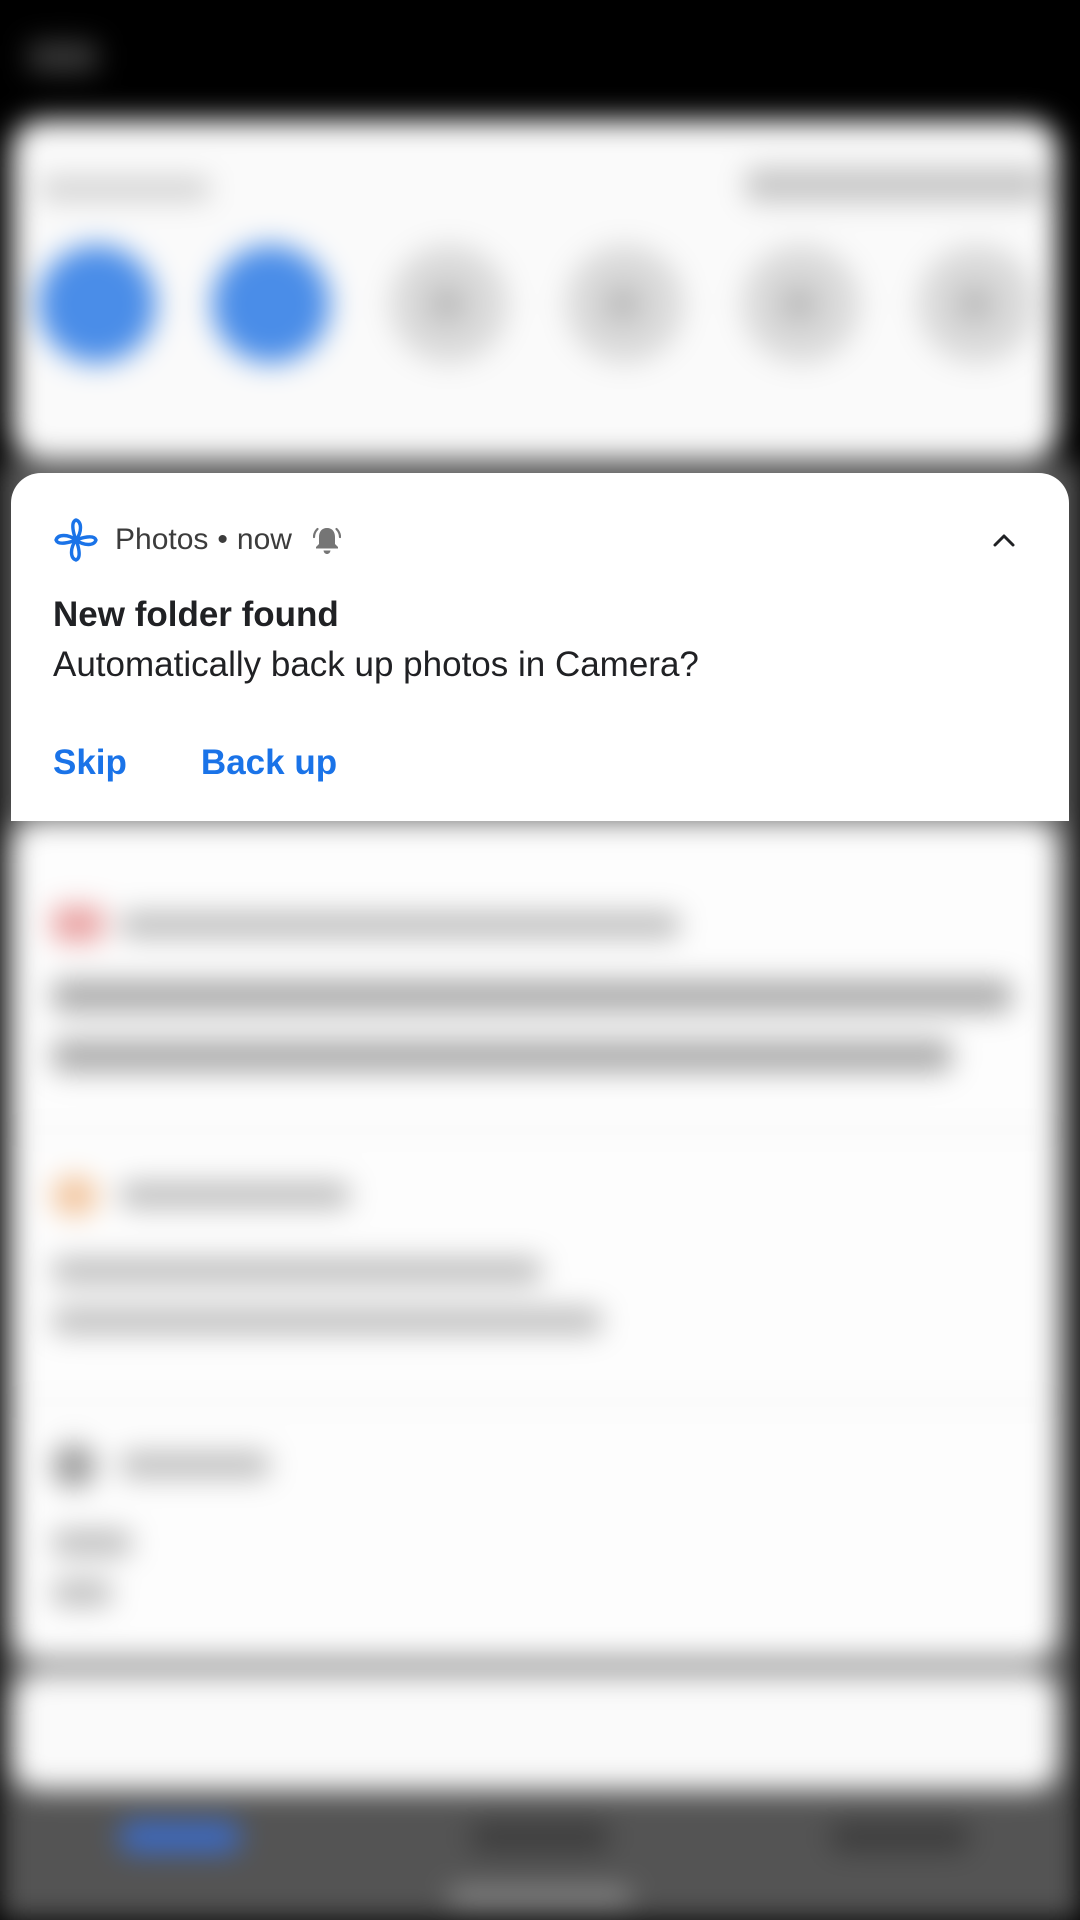 The height and width of the screenshot is (1920, 1080). I want to click on bell-icon, so click(327, 540).